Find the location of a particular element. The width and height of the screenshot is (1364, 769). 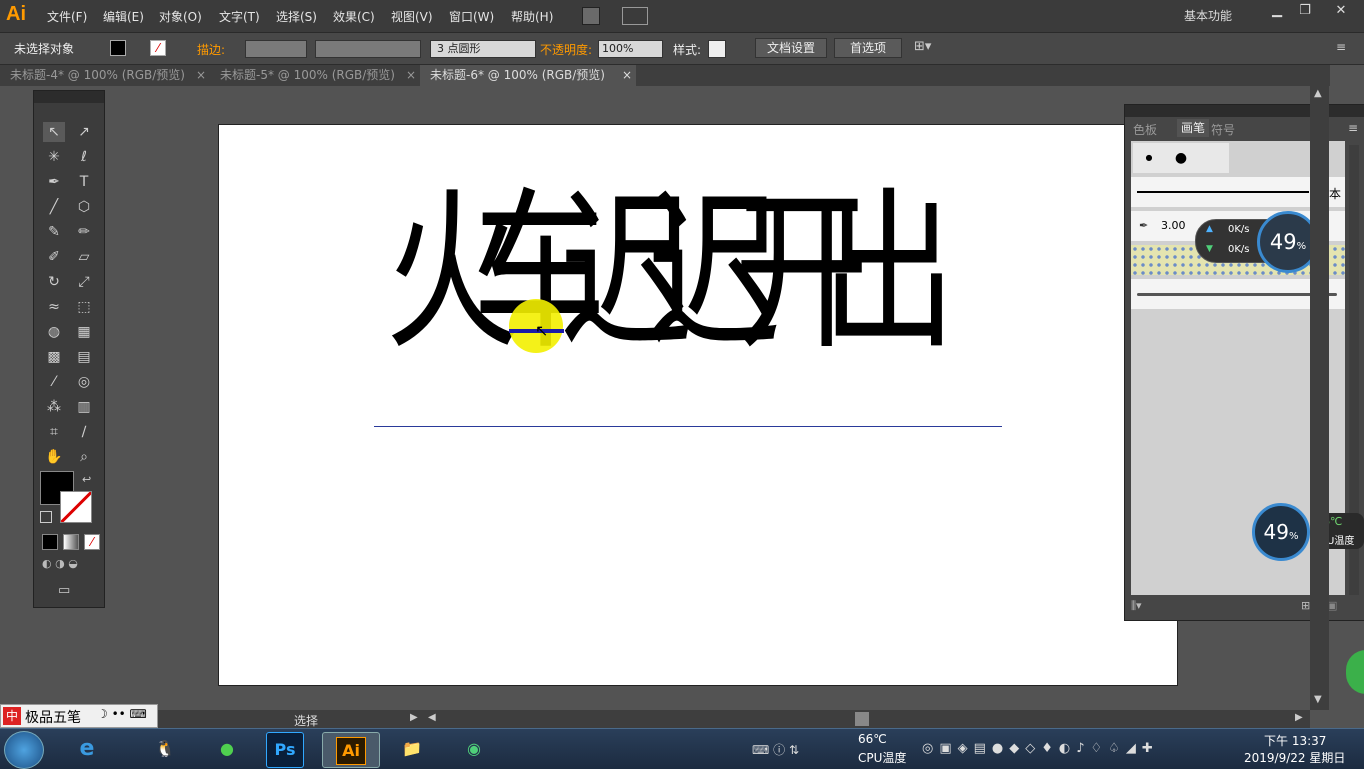

vertical-scrollbar: ▲ ▼ is located at coordinates (1319, 398).